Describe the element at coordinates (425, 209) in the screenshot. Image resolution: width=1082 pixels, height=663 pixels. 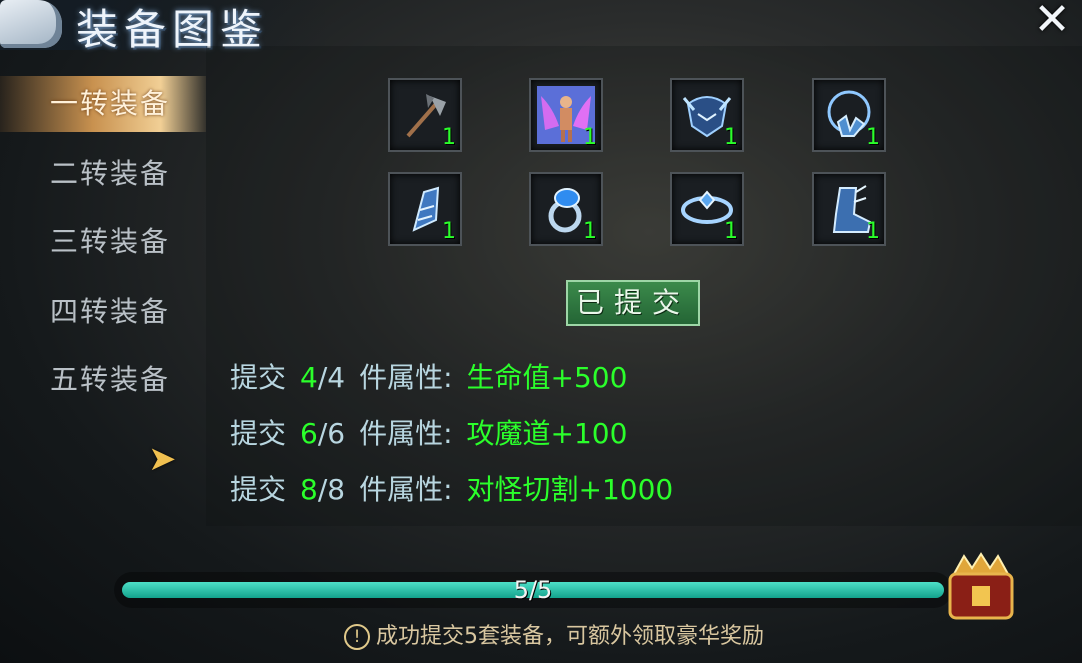
I see `equipment-slot-bracer: 1` at that location.